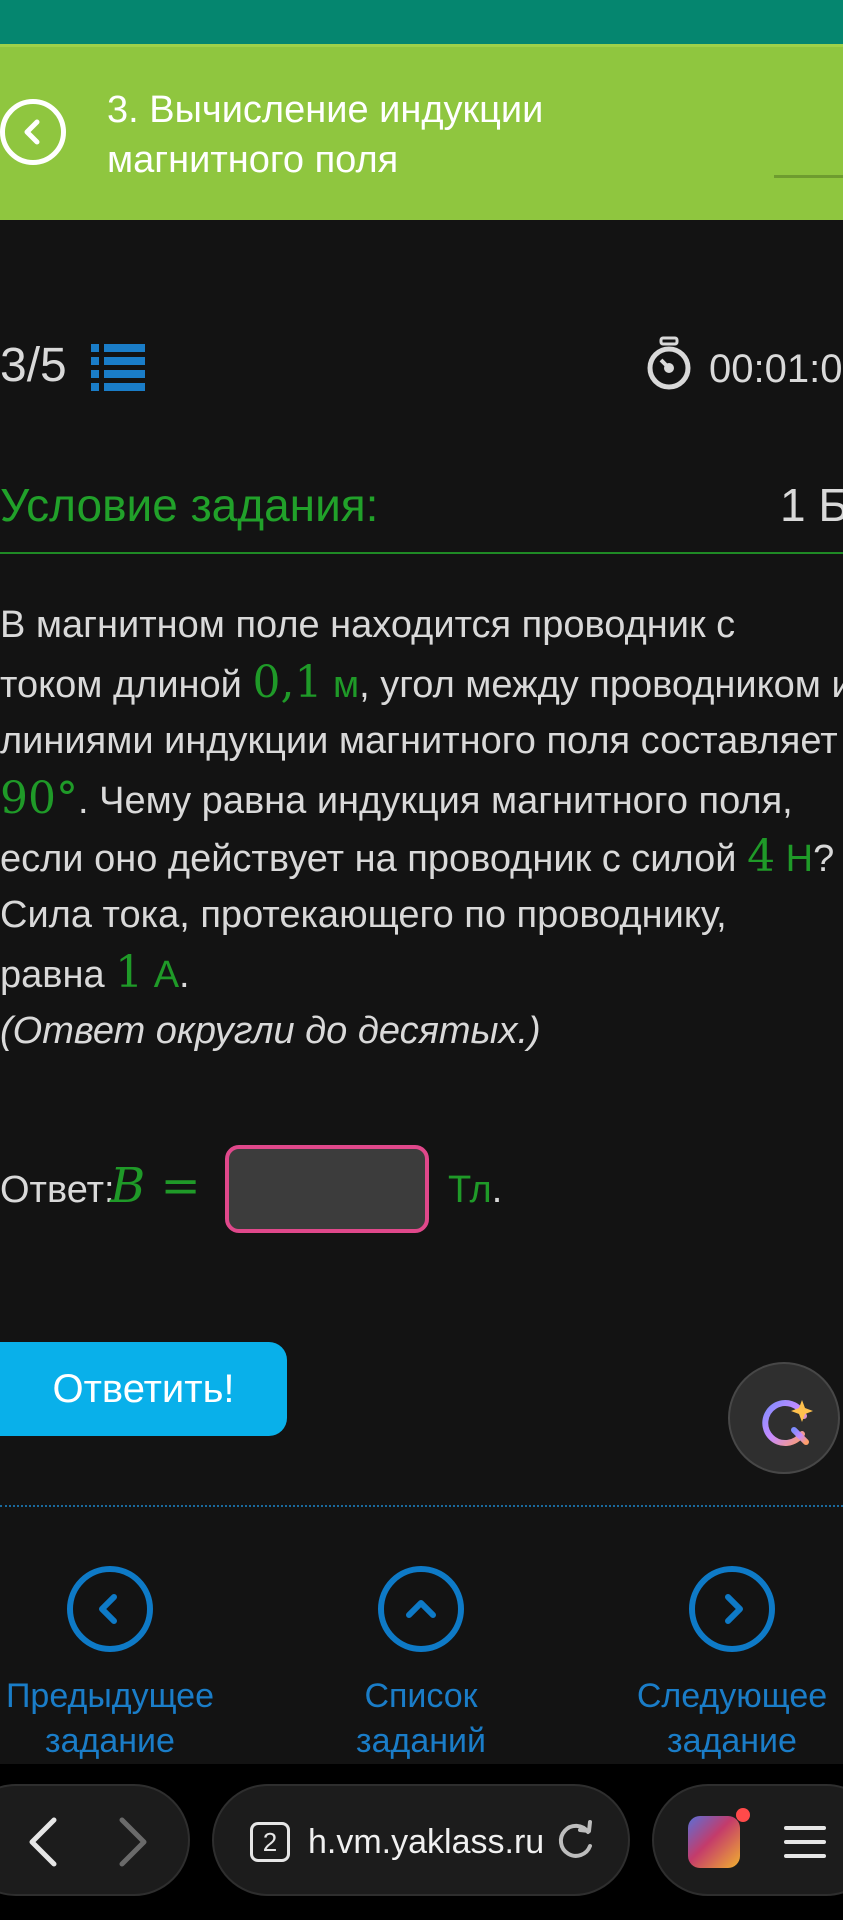  I want to click on browser-nav-group, so click(95, 1840).